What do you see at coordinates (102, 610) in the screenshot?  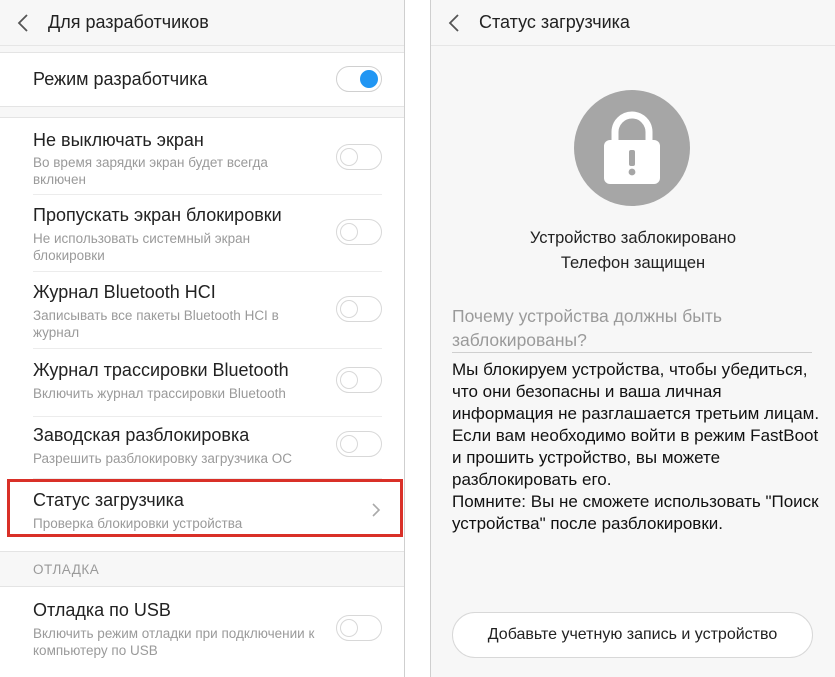 I see `item-title: Отладка по USB` at bounding box center [102, 610].